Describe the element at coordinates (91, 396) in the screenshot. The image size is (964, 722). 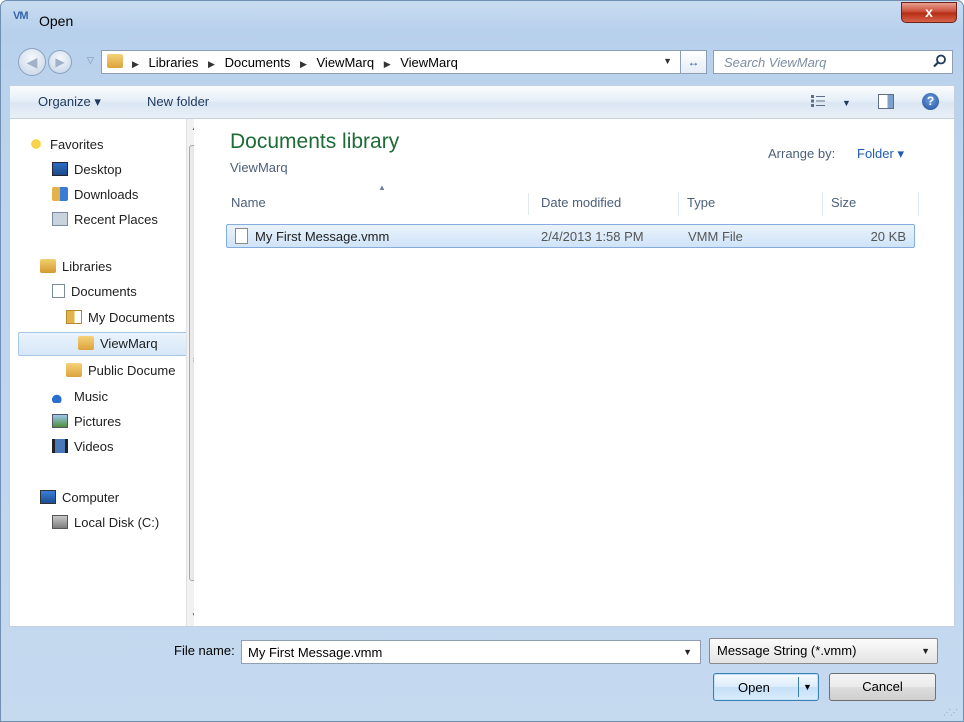
I see `nav-item-label: Music` at that location.